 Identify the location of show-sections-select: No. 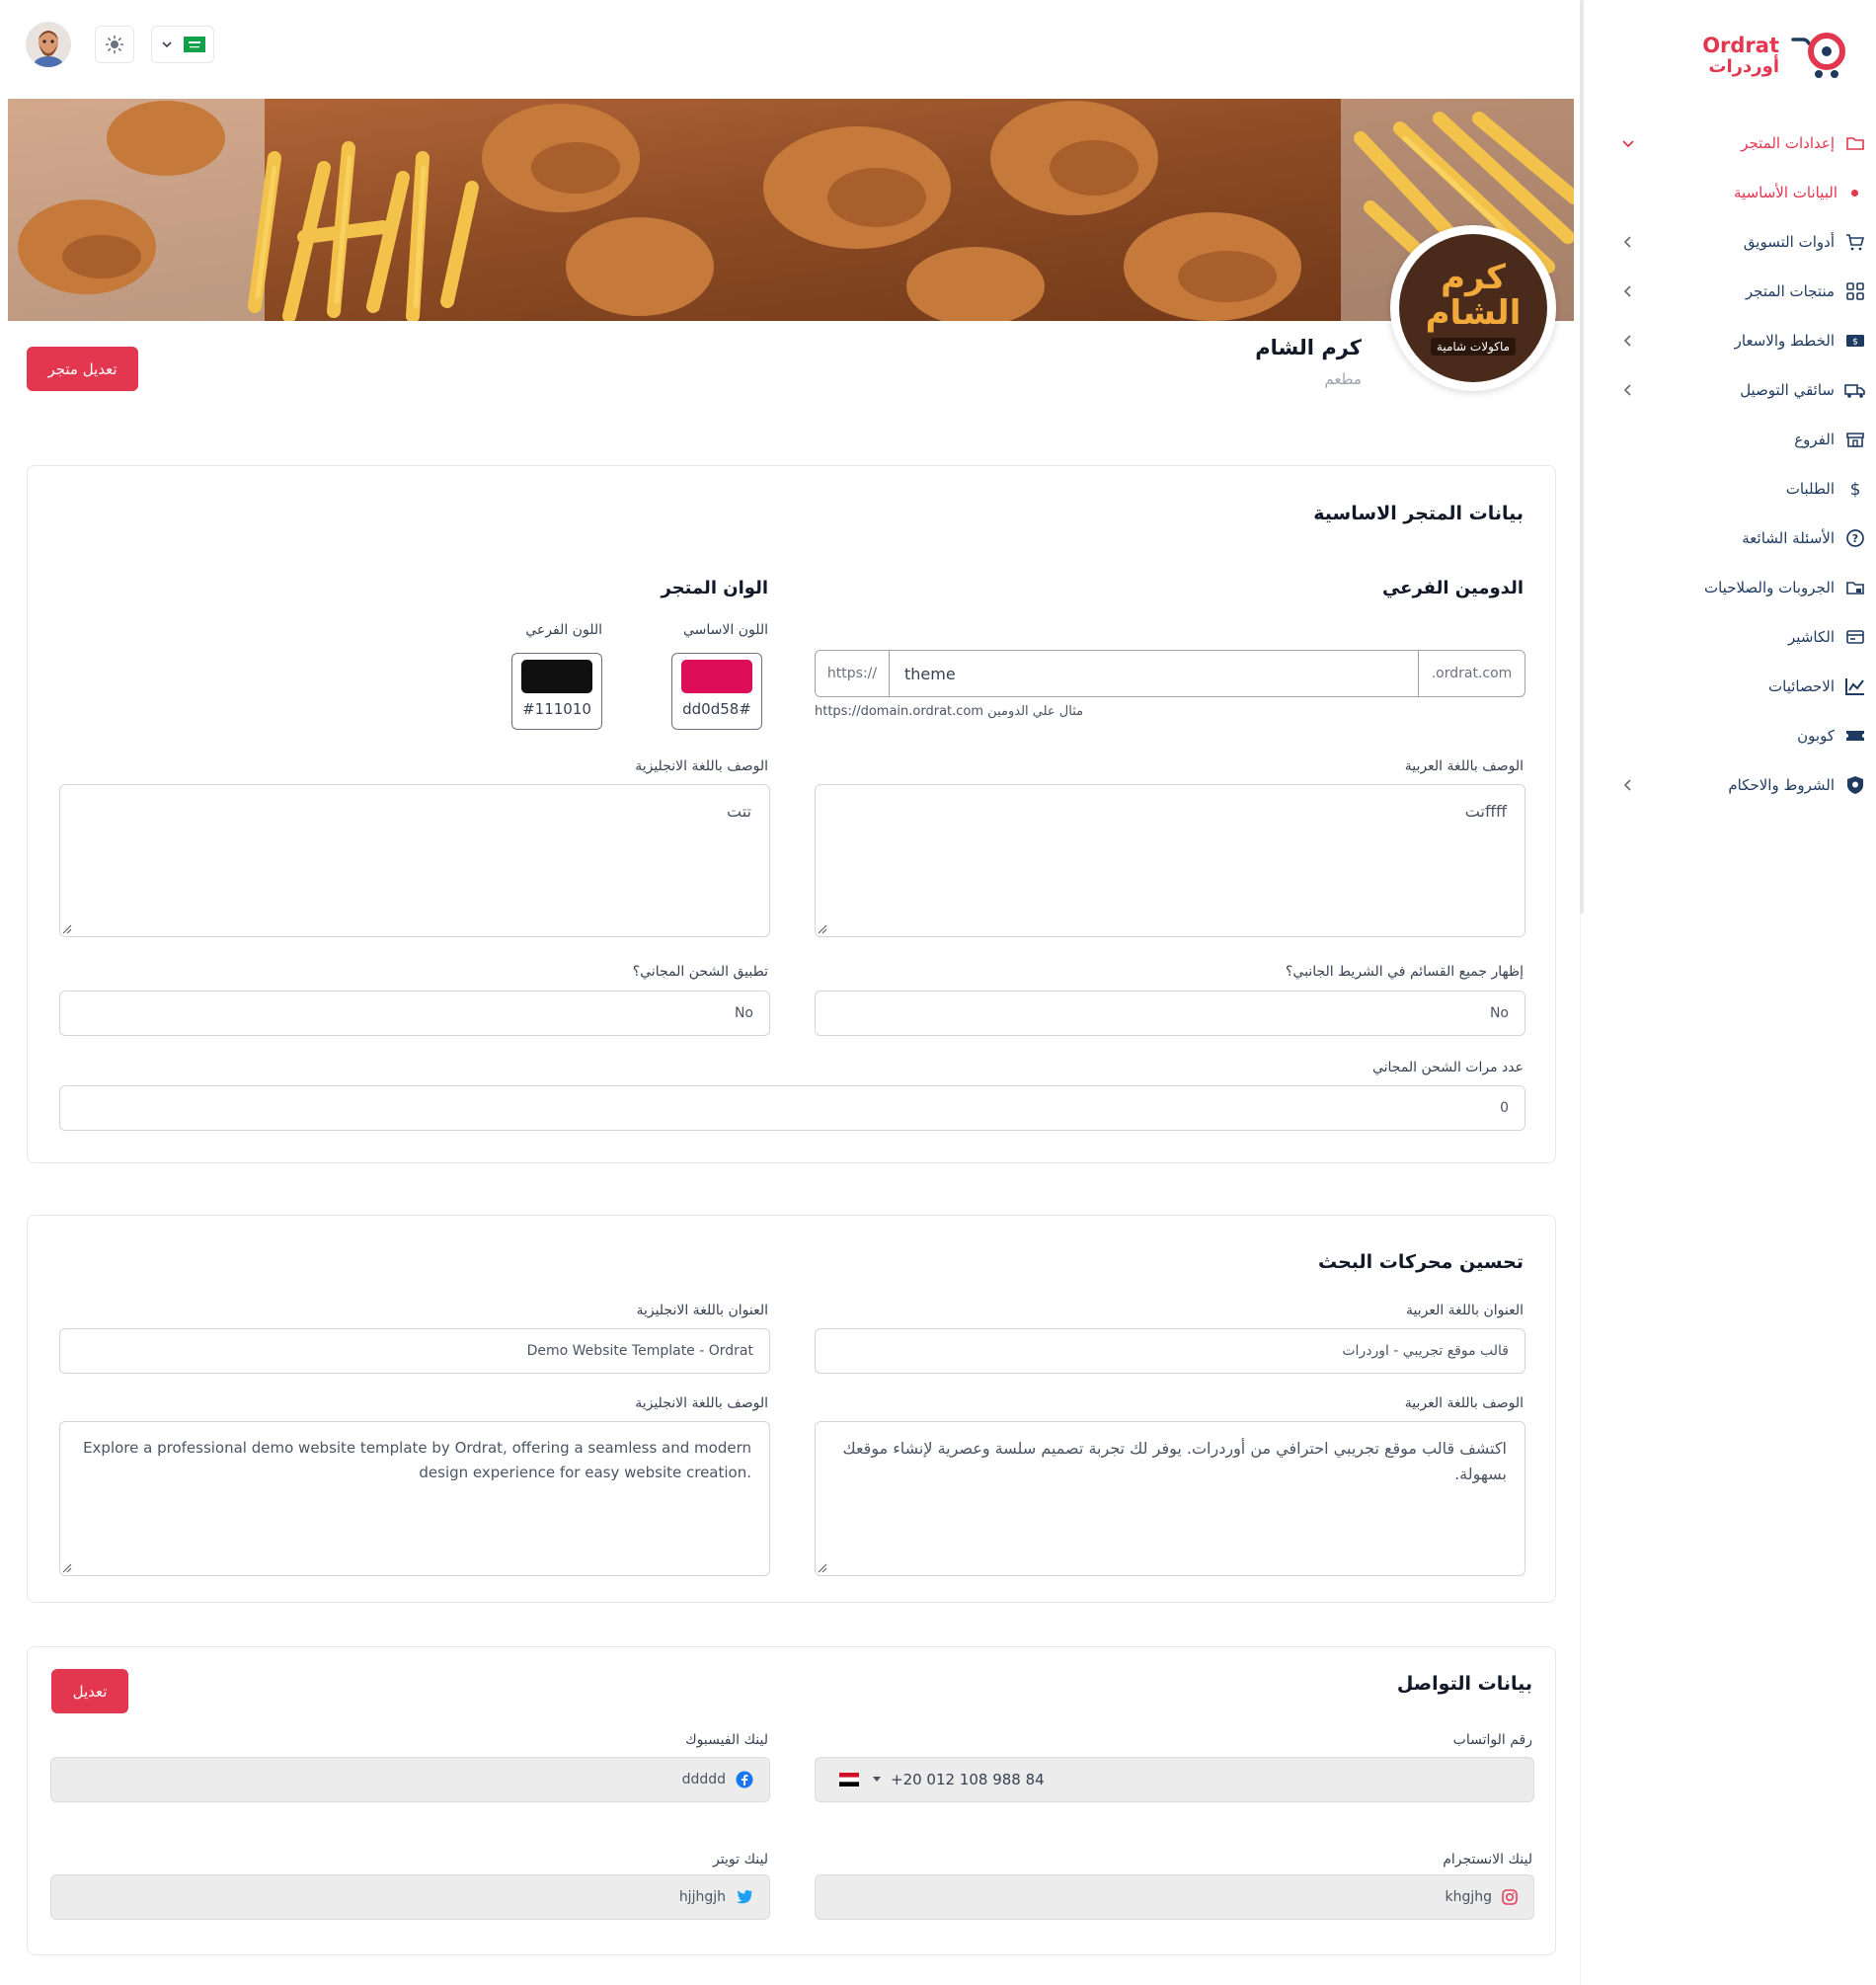
(1170, 1013).